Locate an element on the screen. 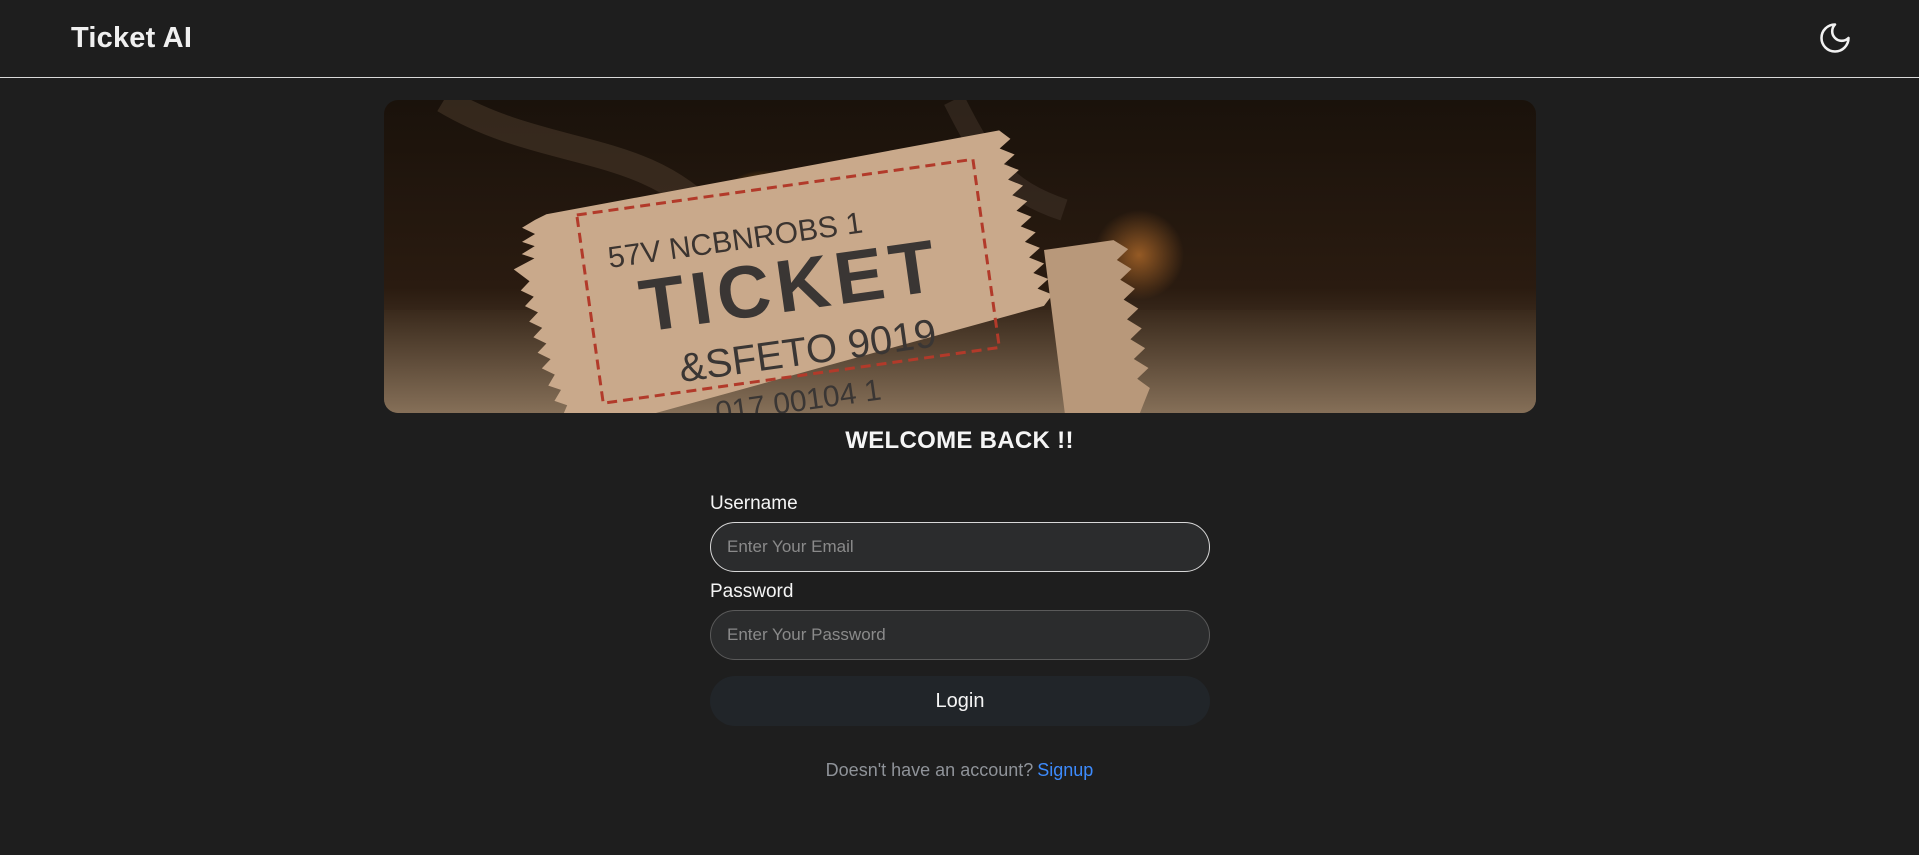 Image resolution: width=1919 pixels, height=855 pixels. brand-title: Ticket AI is located at coordinates (131, 38).